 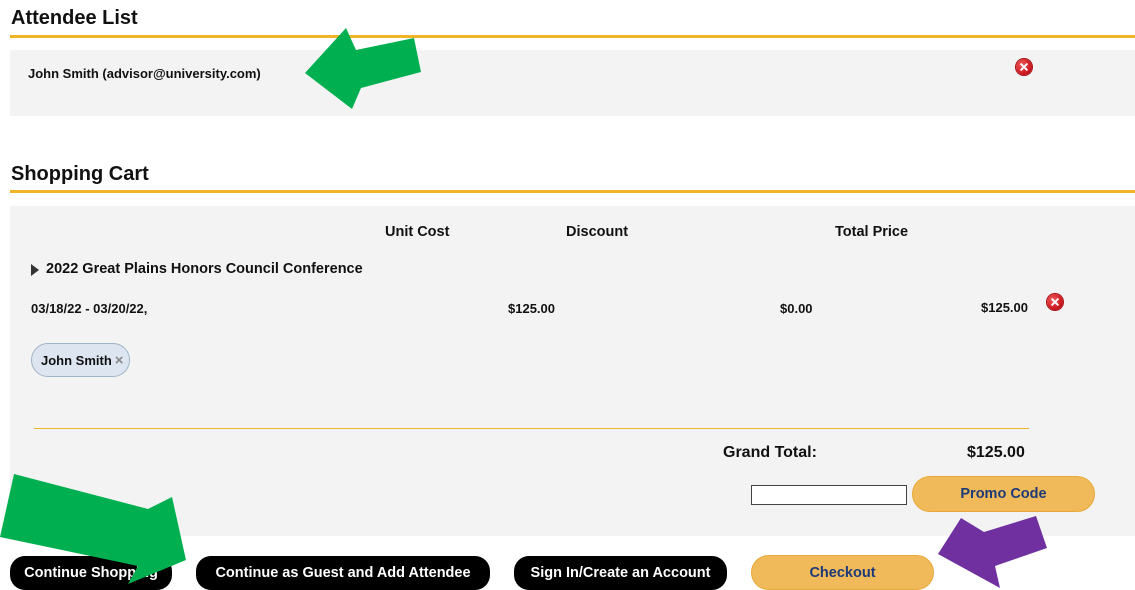 I want to click on green-arrow-attendee, so click(x=363, y=68).